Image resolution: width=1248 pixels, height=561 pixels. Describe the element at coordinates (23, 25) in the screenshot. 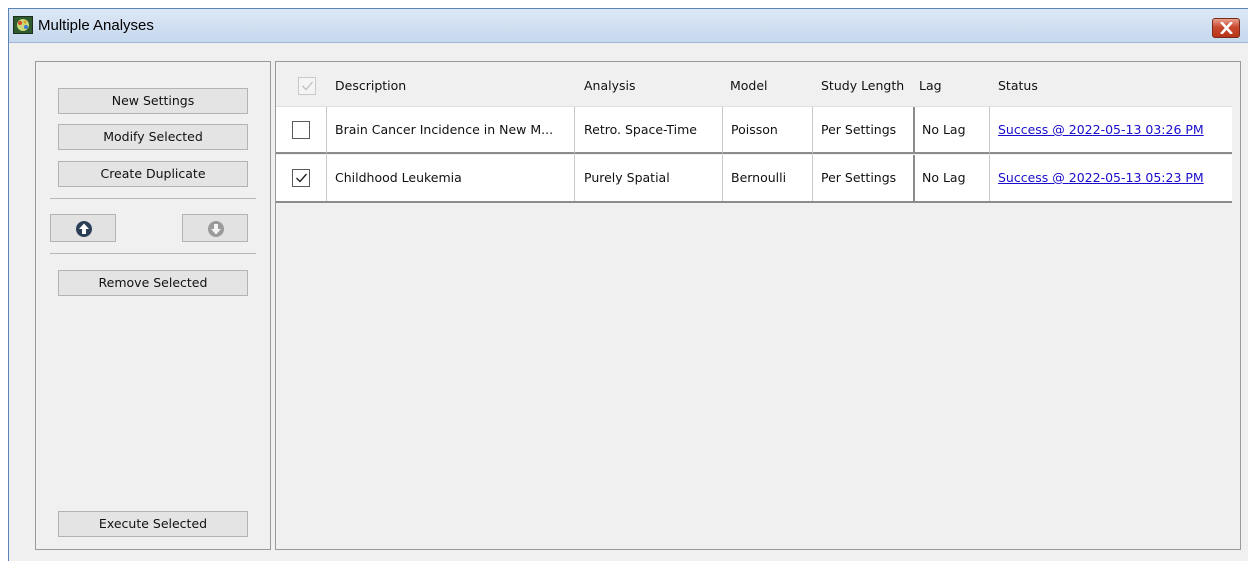

I see `app-icon` at that location.